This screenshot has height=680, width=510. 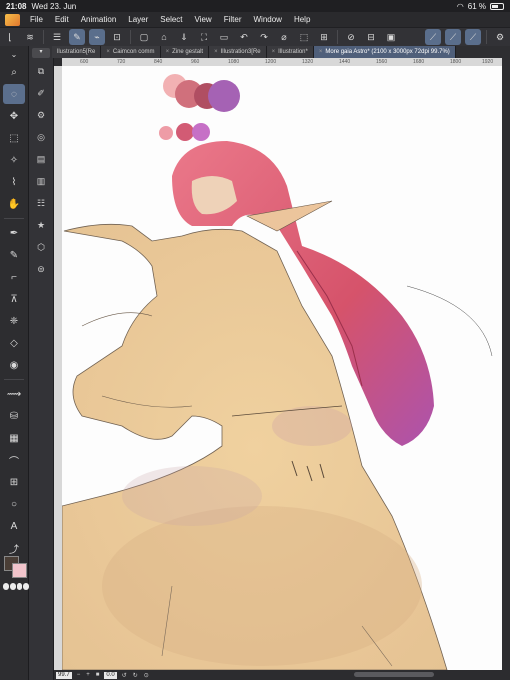 What do you see at coordinates (146, 675) in the screenshot?
I see `reset-rotation-icon: ⊙` at bounding box center [146, 675].